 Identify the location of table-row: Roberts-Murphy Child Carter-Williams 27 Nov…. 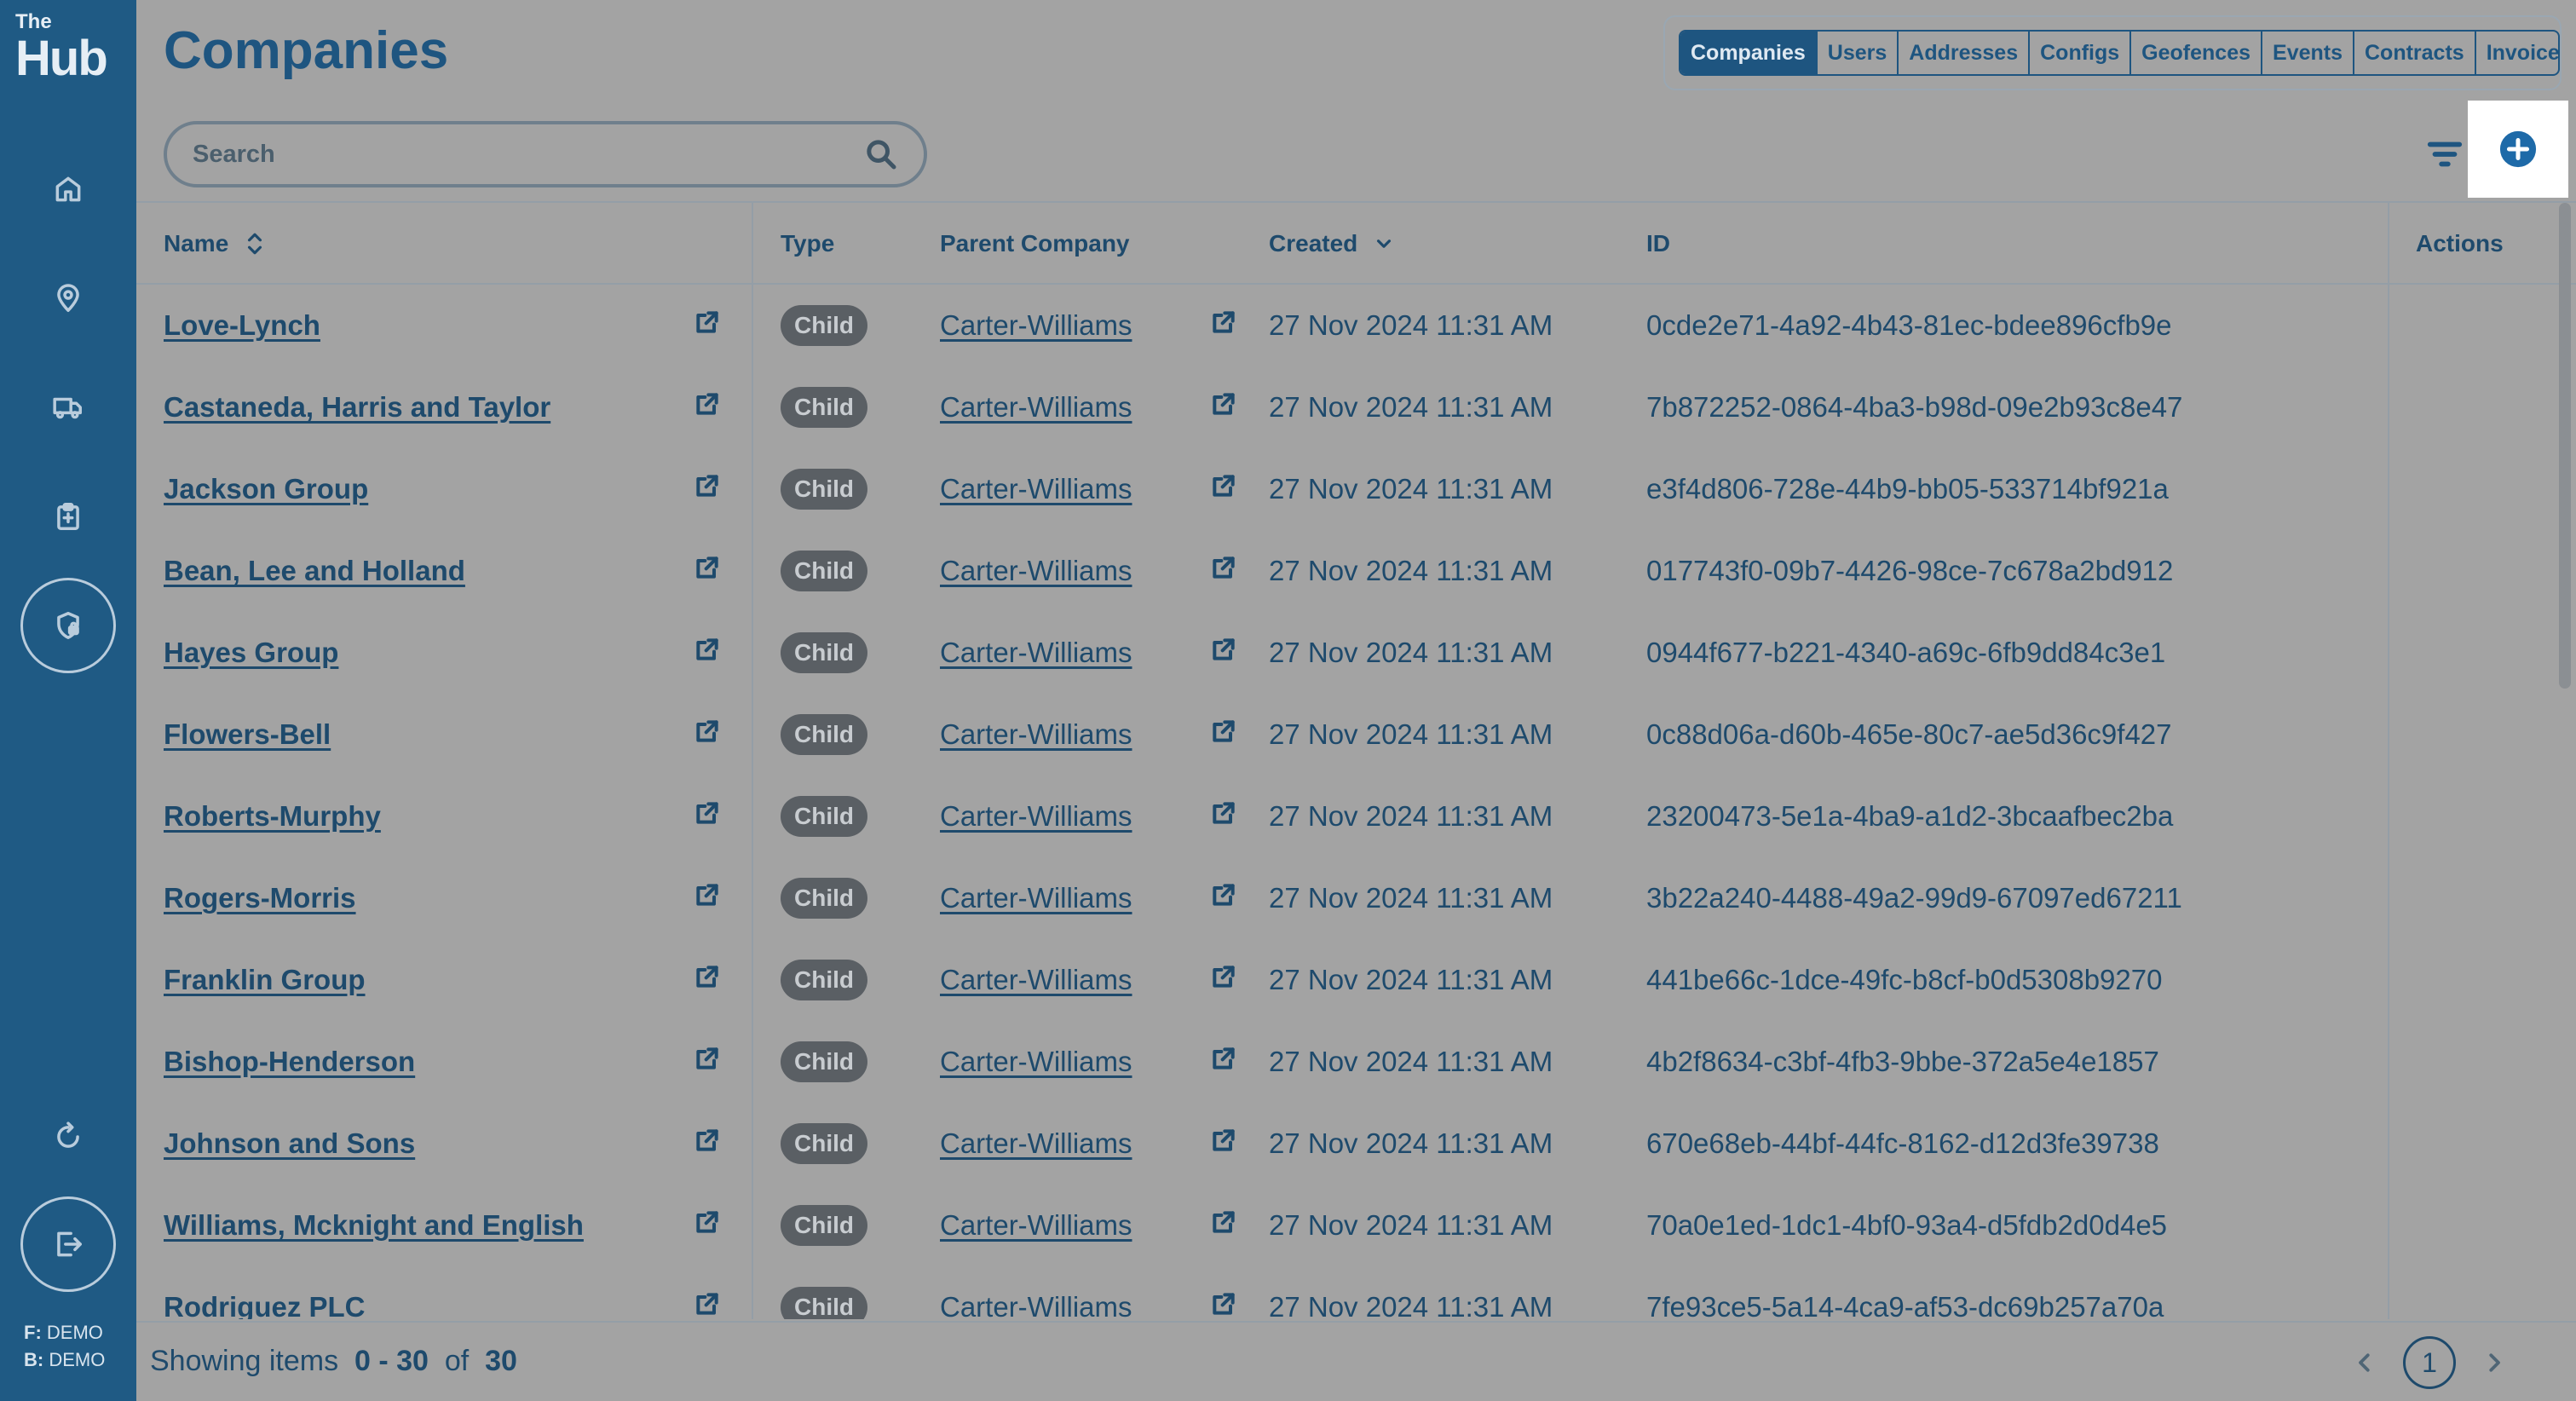
(1356, 816).